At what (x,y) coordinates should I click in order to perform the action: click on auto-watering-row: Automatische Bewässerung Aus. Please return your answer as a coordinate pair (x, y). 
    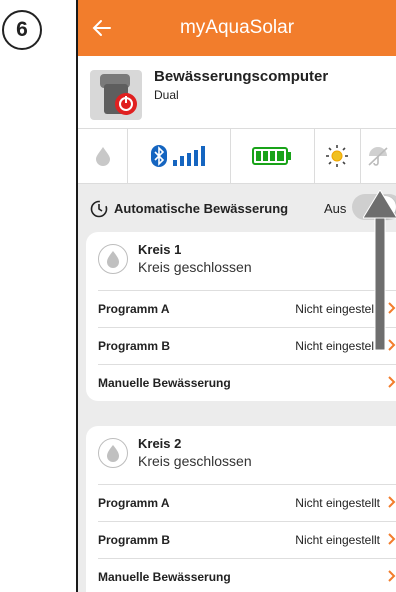
    Looking at the image, I should click on (237, 209).